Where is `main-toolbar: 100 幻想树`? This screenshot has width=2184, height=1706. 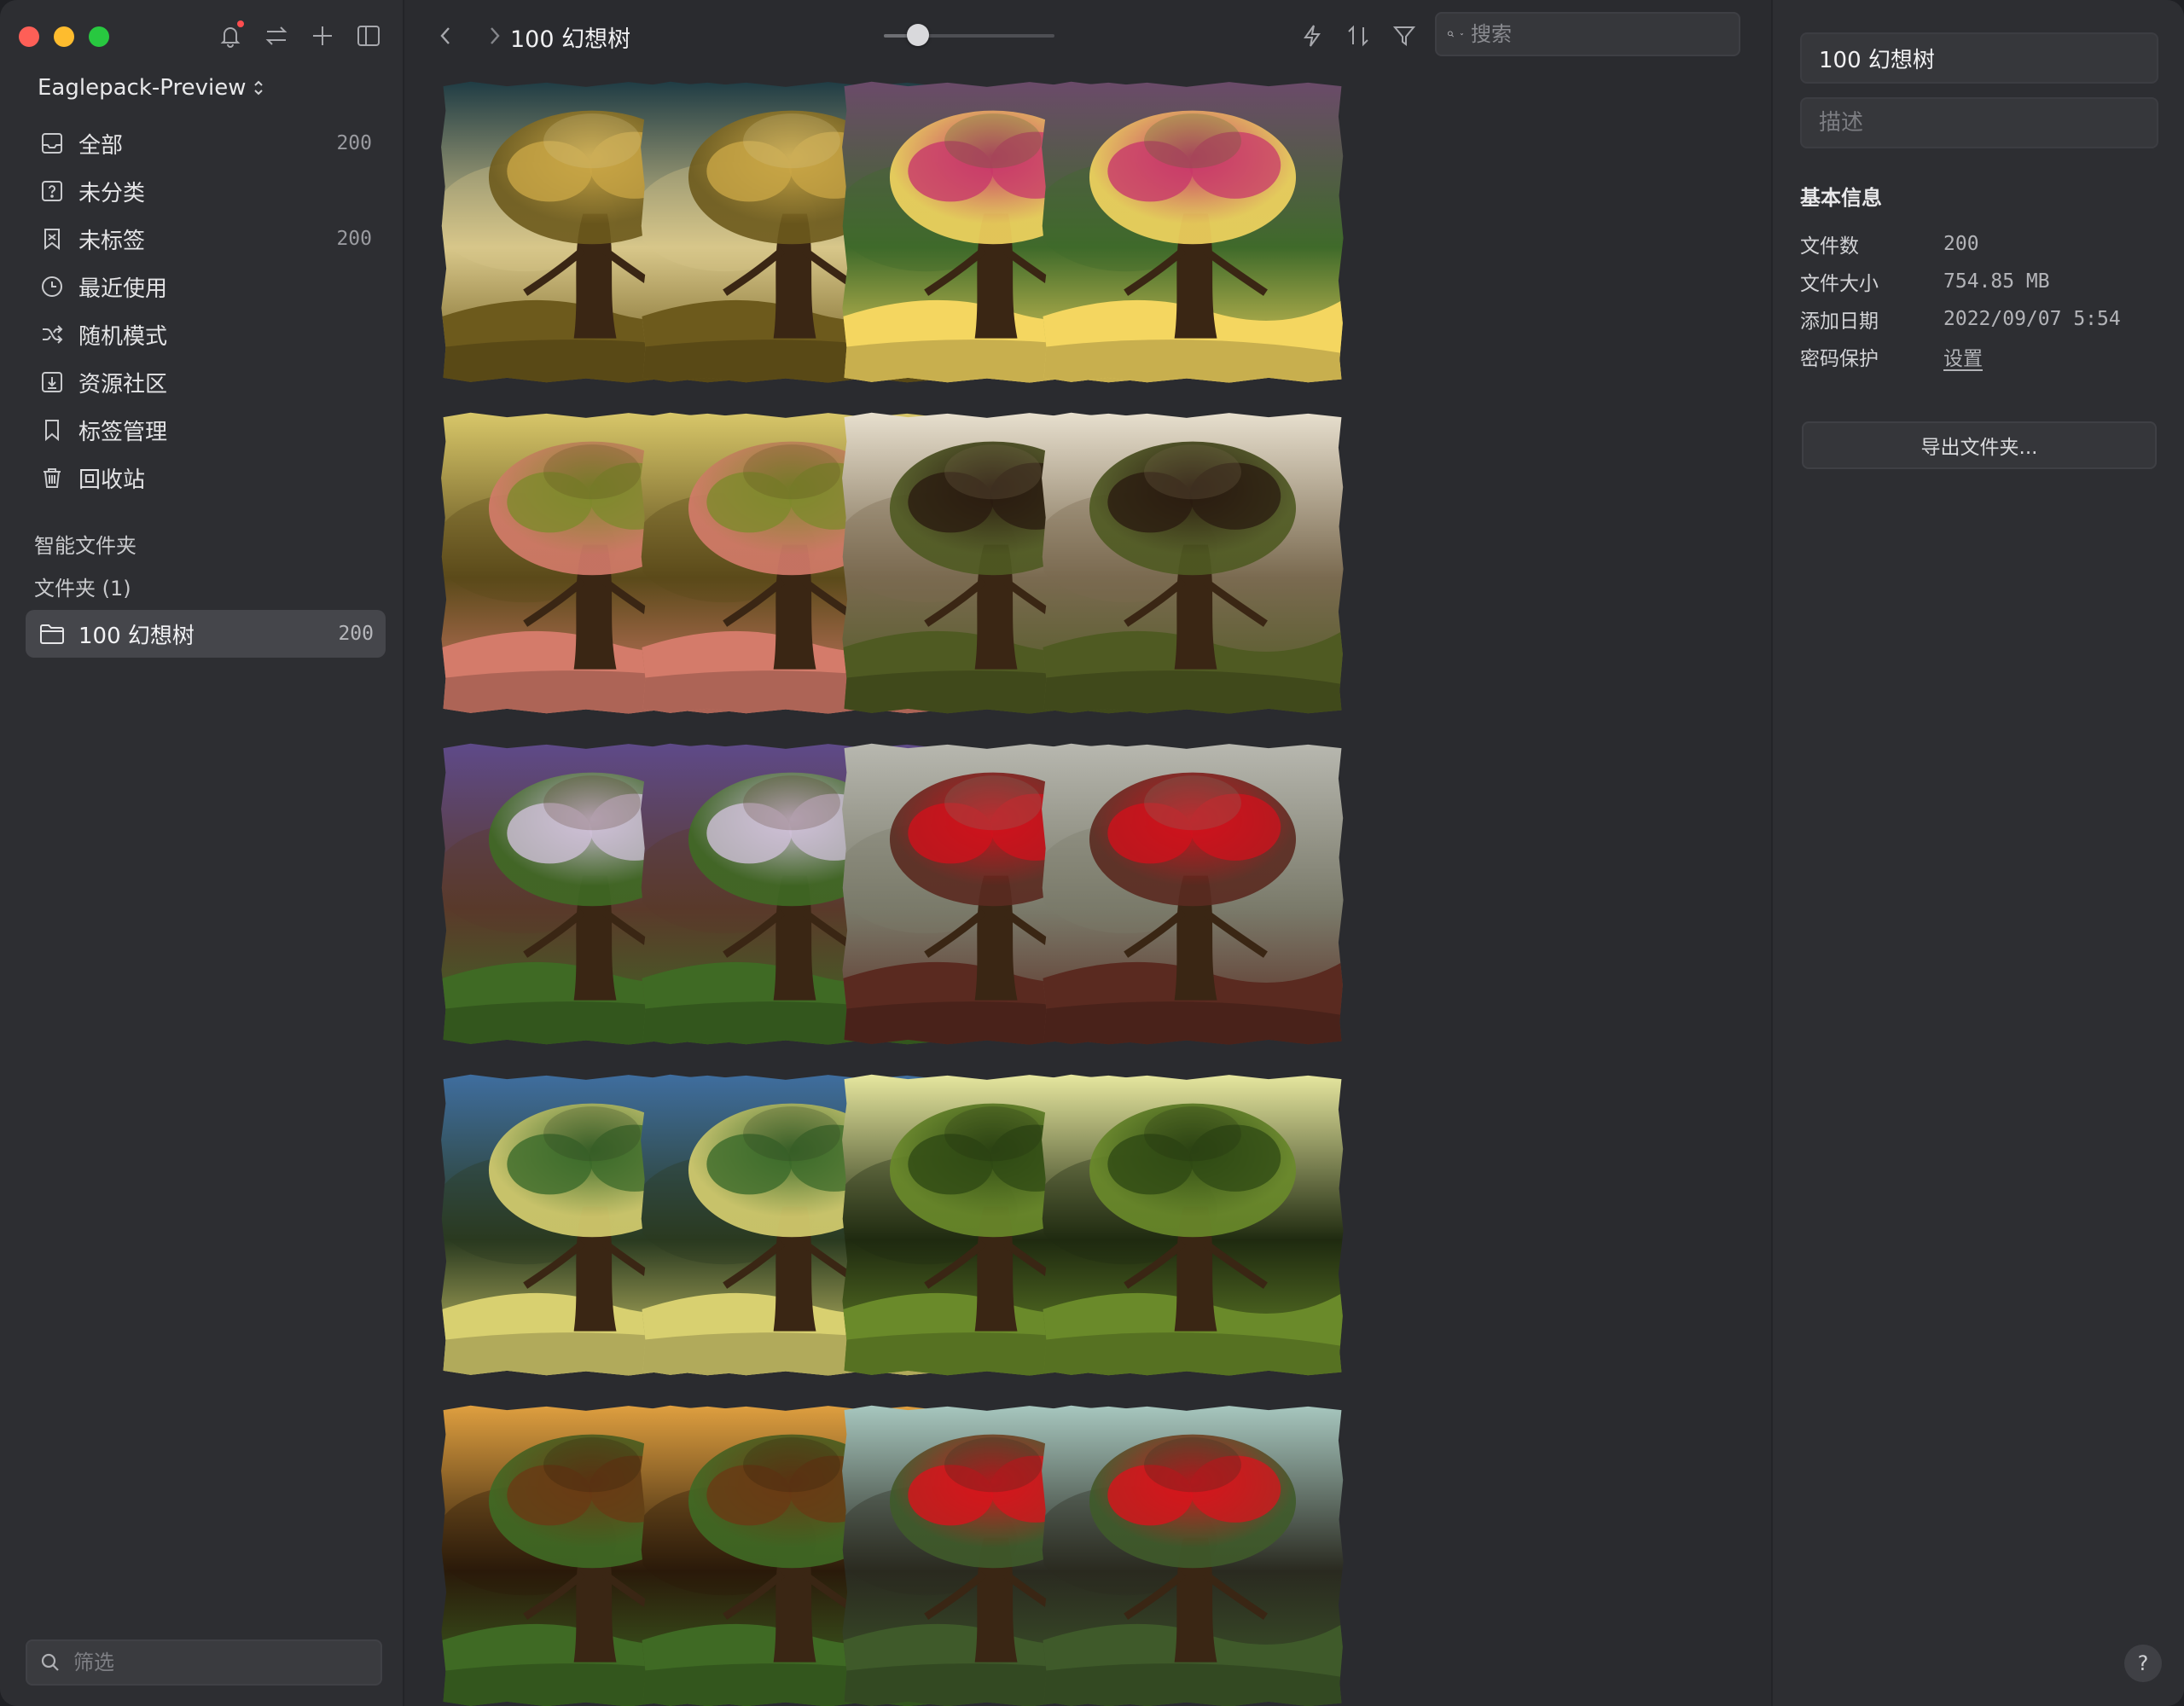 main-toolbar: 100 幻想树 is located at coordinates (1087, 36).